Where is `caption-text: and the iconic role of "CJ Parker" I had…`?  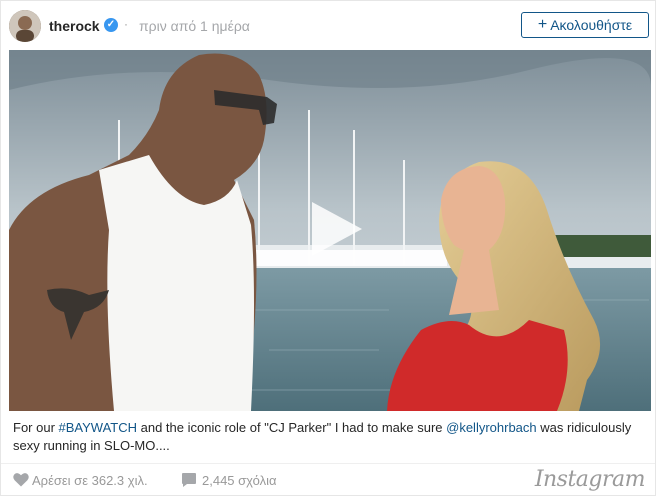 caption-text: and the iconic role of "CJ Parker" I had… is located at coordinates (292, 427).